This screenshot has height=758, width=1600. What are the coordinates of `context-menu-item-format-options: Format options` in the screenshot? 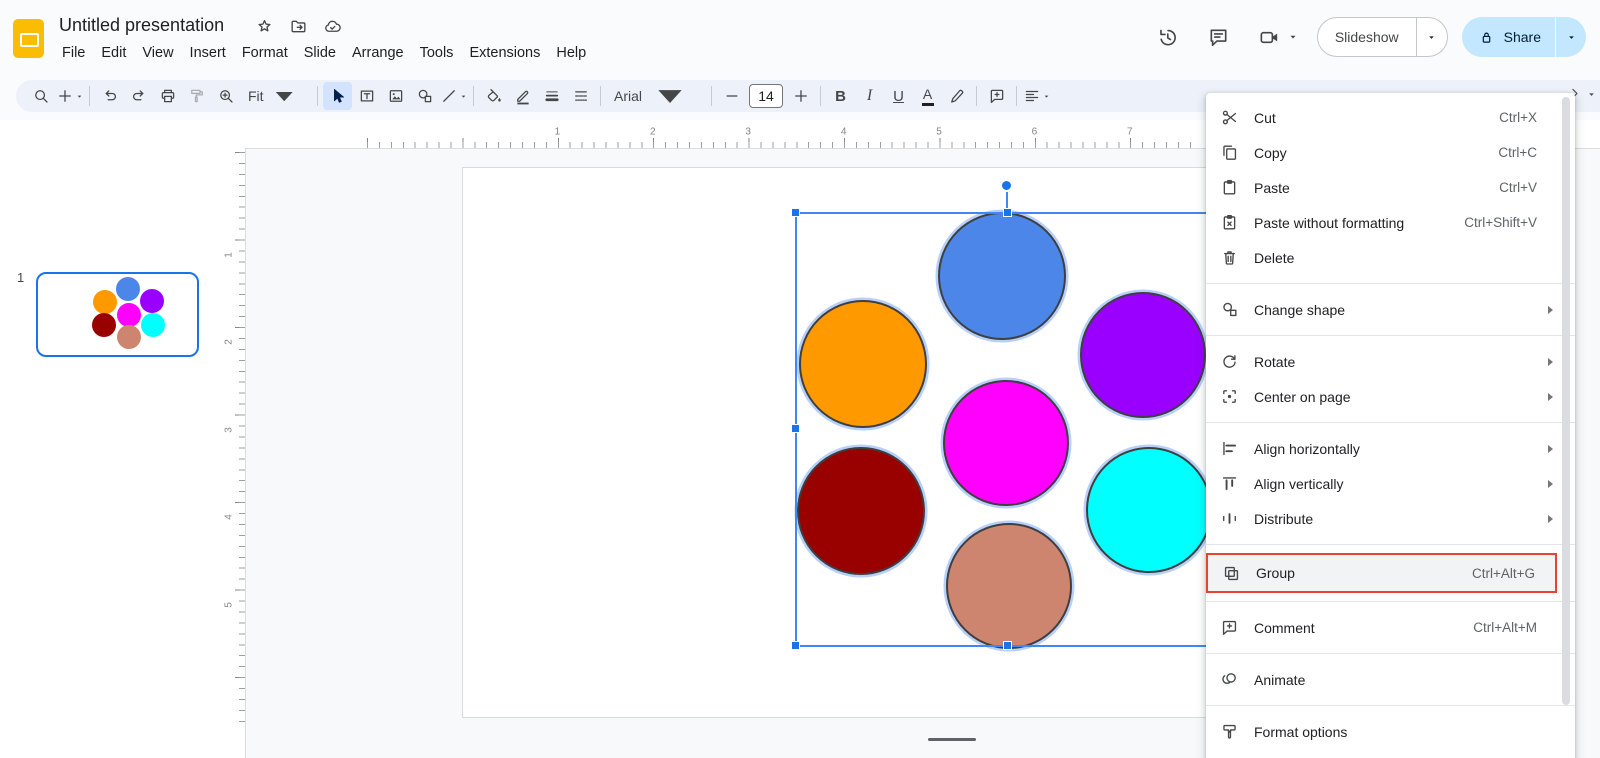 It's located at (1390, 731).